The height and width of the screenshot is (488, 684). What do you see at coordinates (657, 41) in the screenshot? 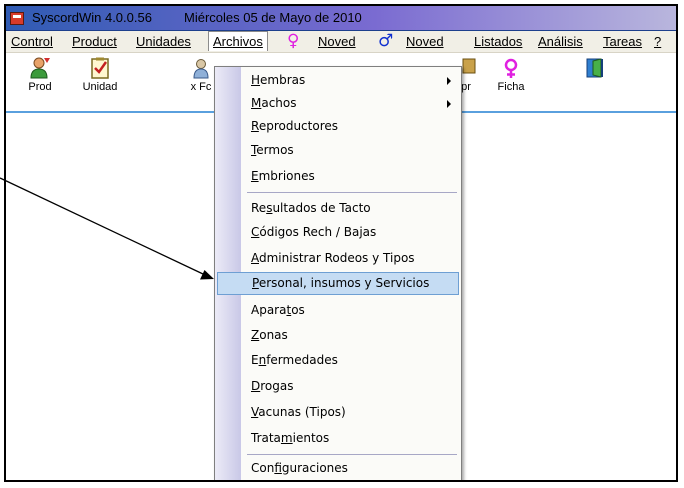
I see `menu-help: ?` at bounding box center [657, 41].